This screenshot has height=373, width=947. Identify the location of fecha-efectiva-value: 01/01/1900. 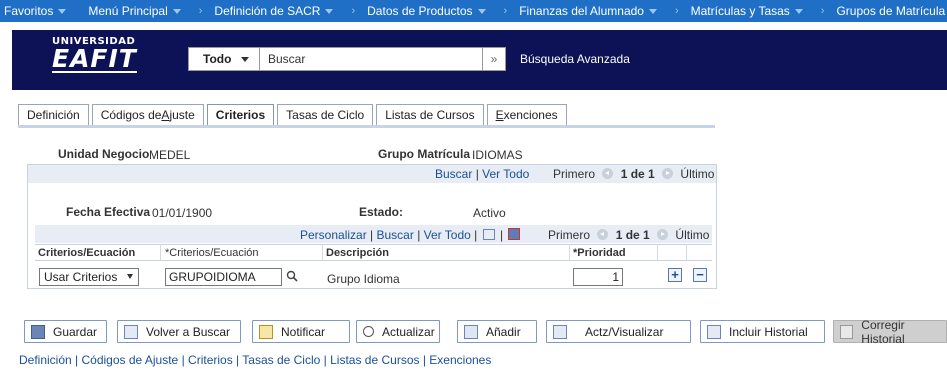
(182, 213).